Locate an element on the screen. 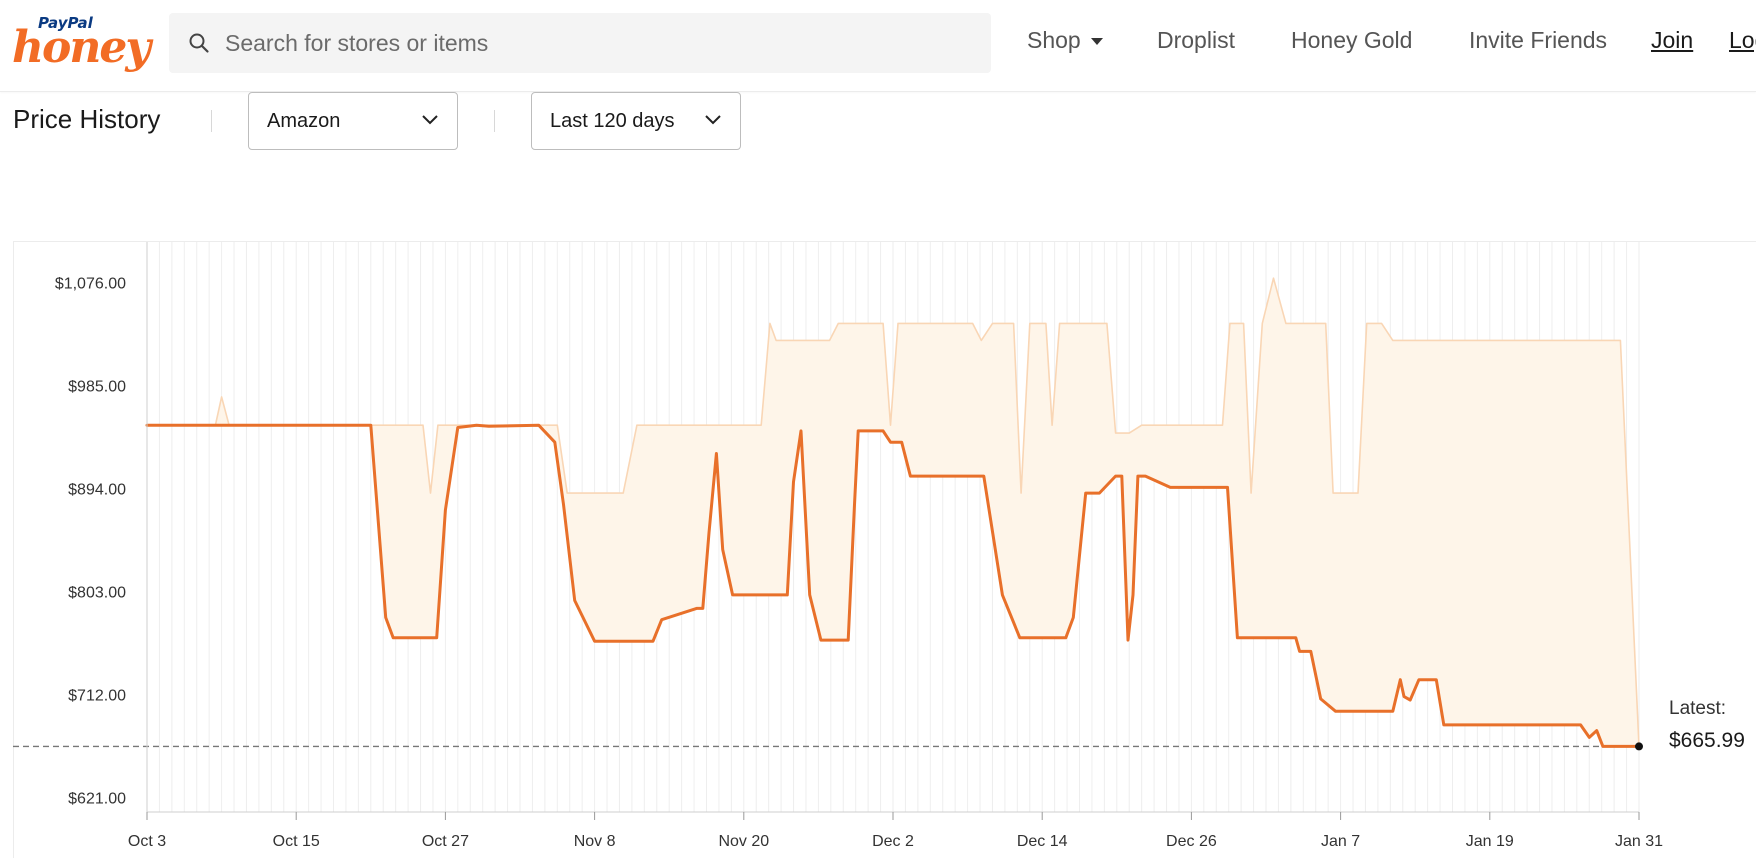 This screenshot has width=1756, height=858. x-tick-label: Dec 14 is located at coordinates (1042, 841).